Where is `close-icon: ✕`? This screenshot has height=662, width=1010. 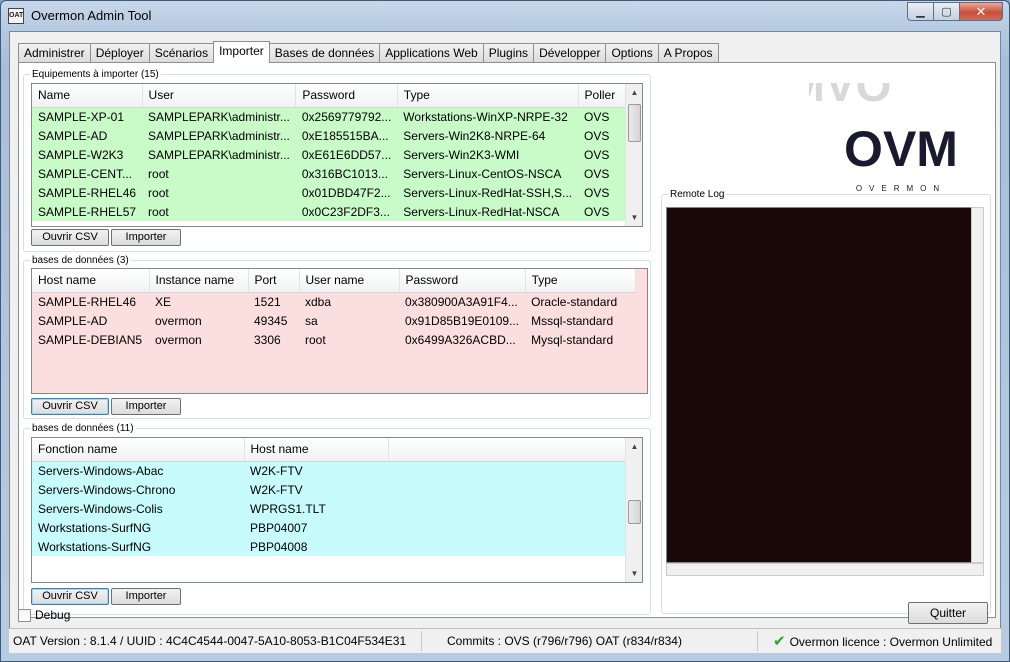
close-icon: ✕ is located at coordinates (981, 11).